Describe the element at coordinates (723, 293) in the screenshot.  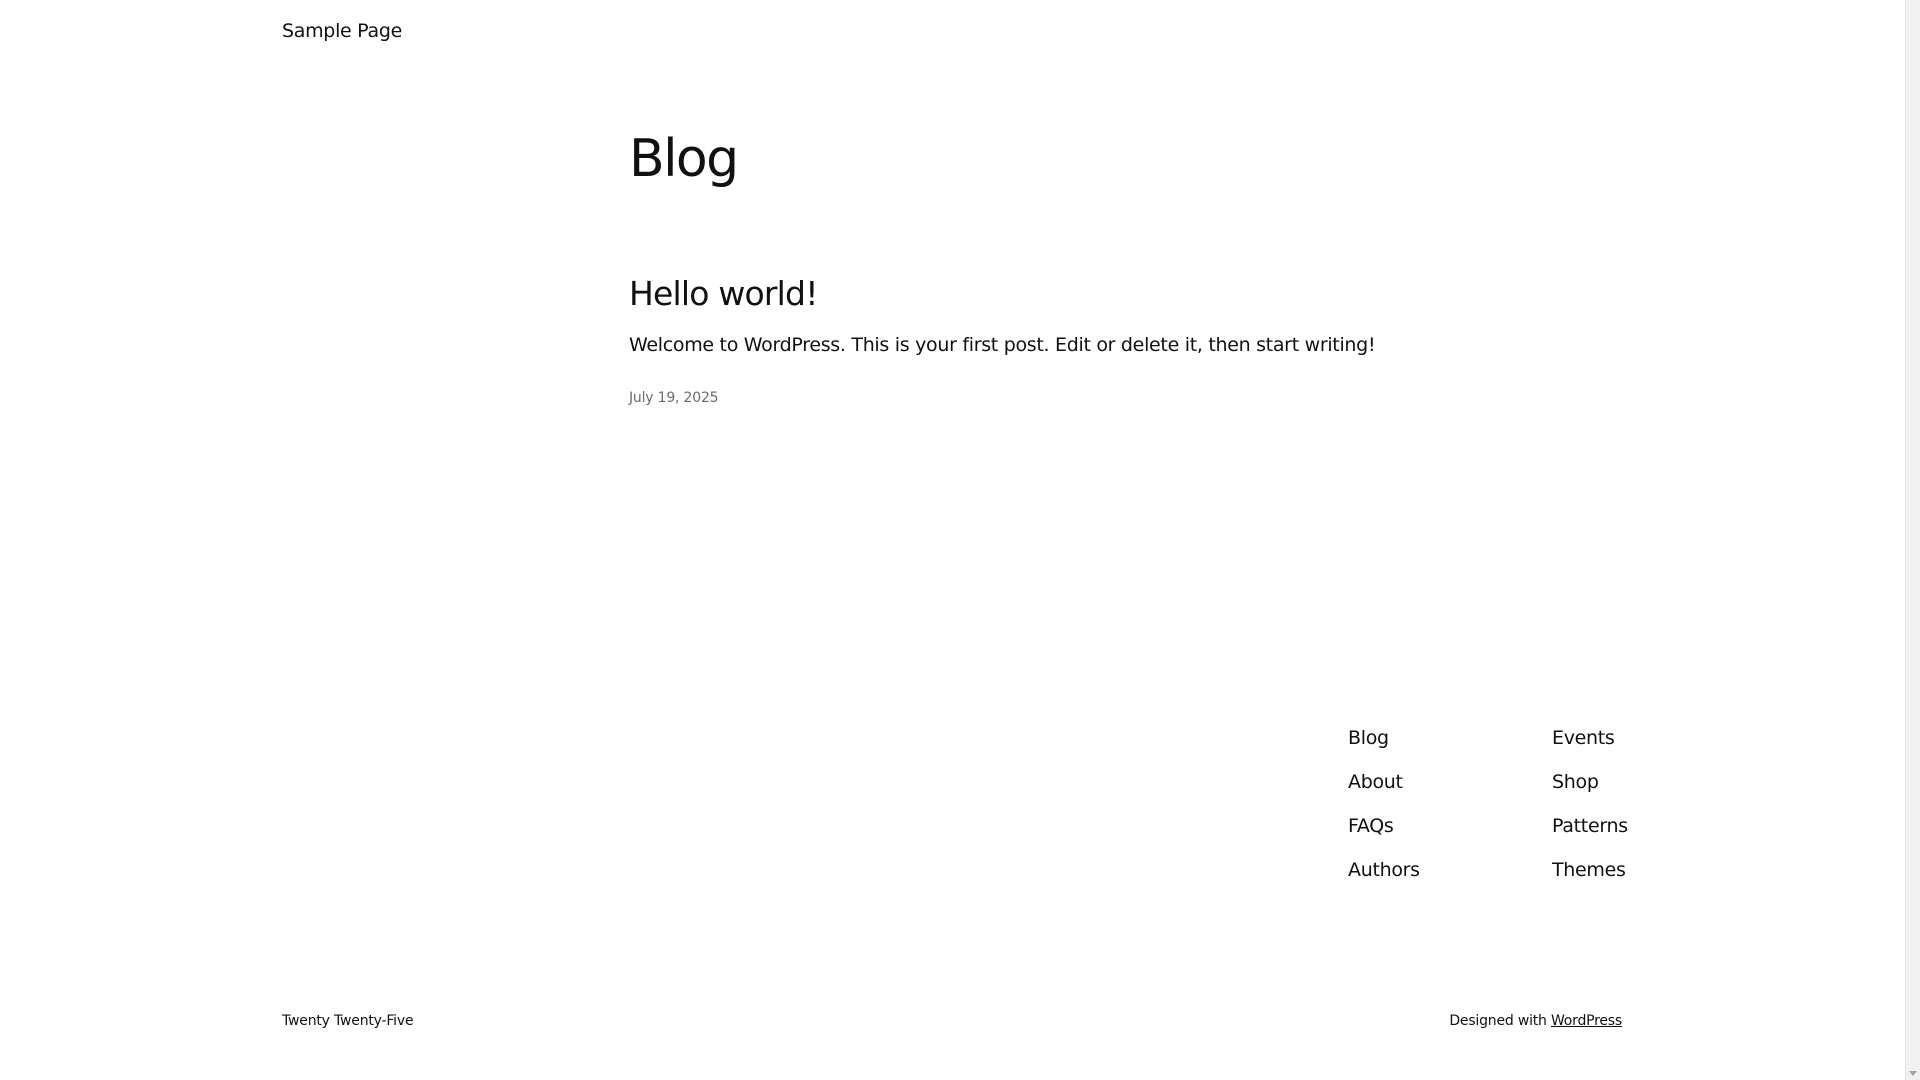
I see `post-title-link: Hello world!` at that location.